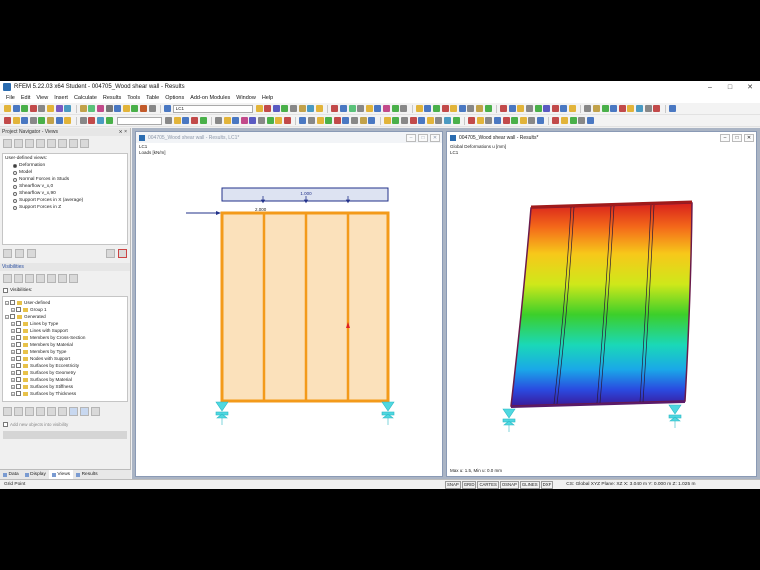  I want to click on tree-item: + Members by Material, so click(65, 344).